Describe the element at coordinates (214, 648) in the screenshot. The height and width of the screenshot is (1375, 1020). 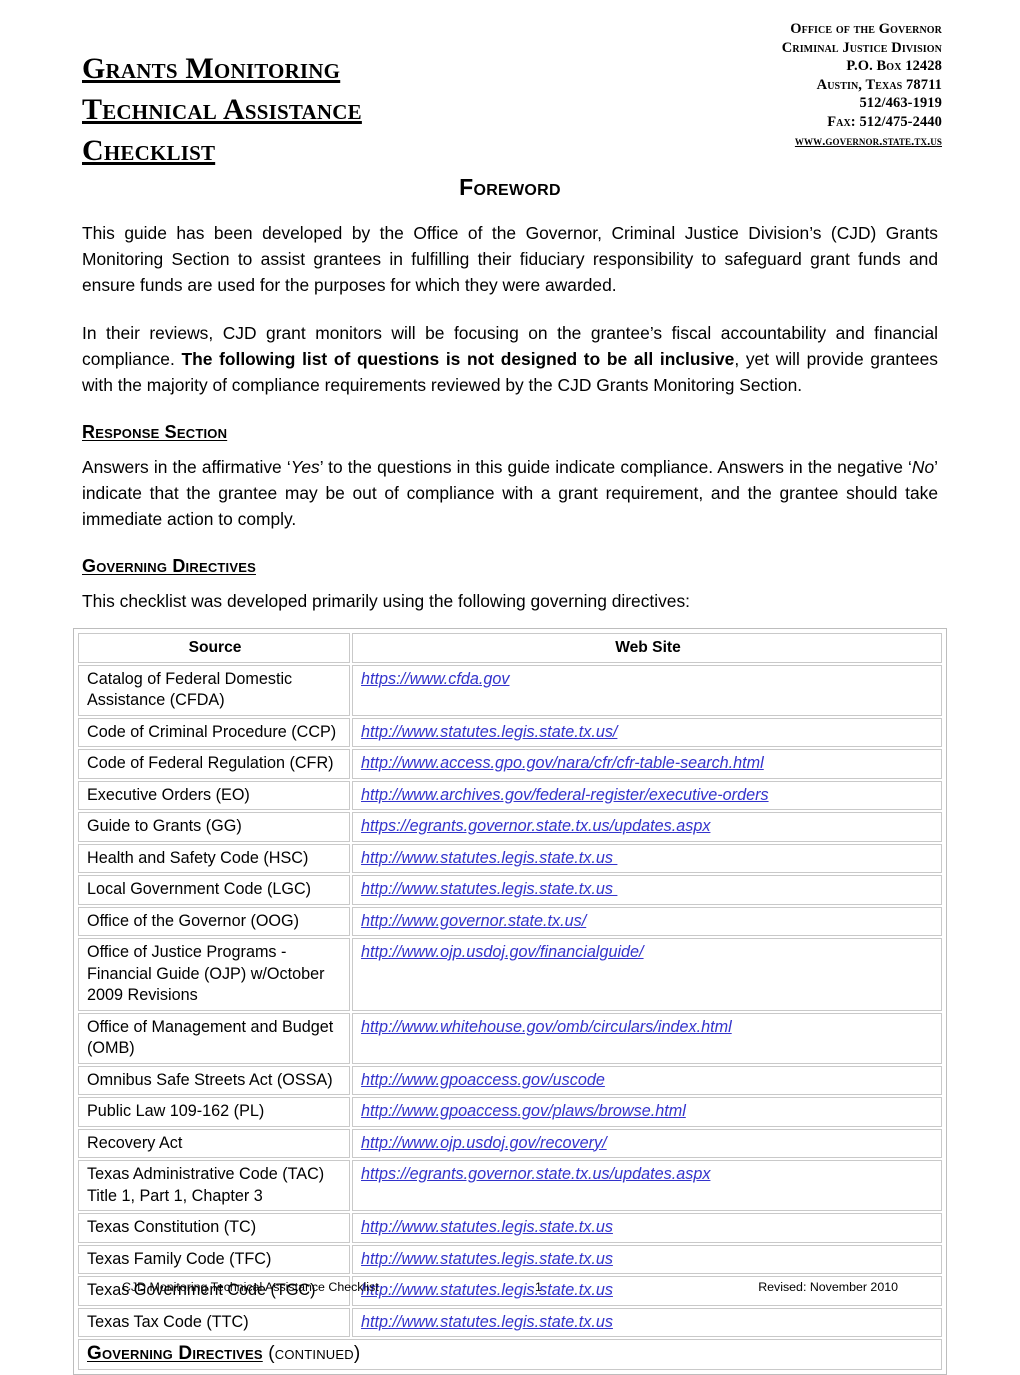
I see `column-header-source: Source` at that location.